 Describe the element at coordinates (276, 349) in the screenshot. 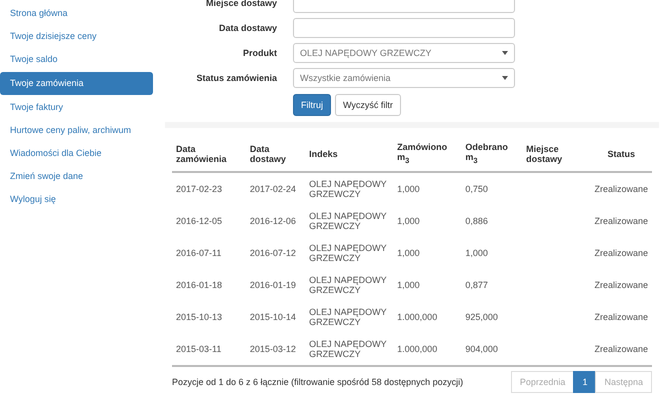

I see `table-cell: 2015-03-12` at that location.